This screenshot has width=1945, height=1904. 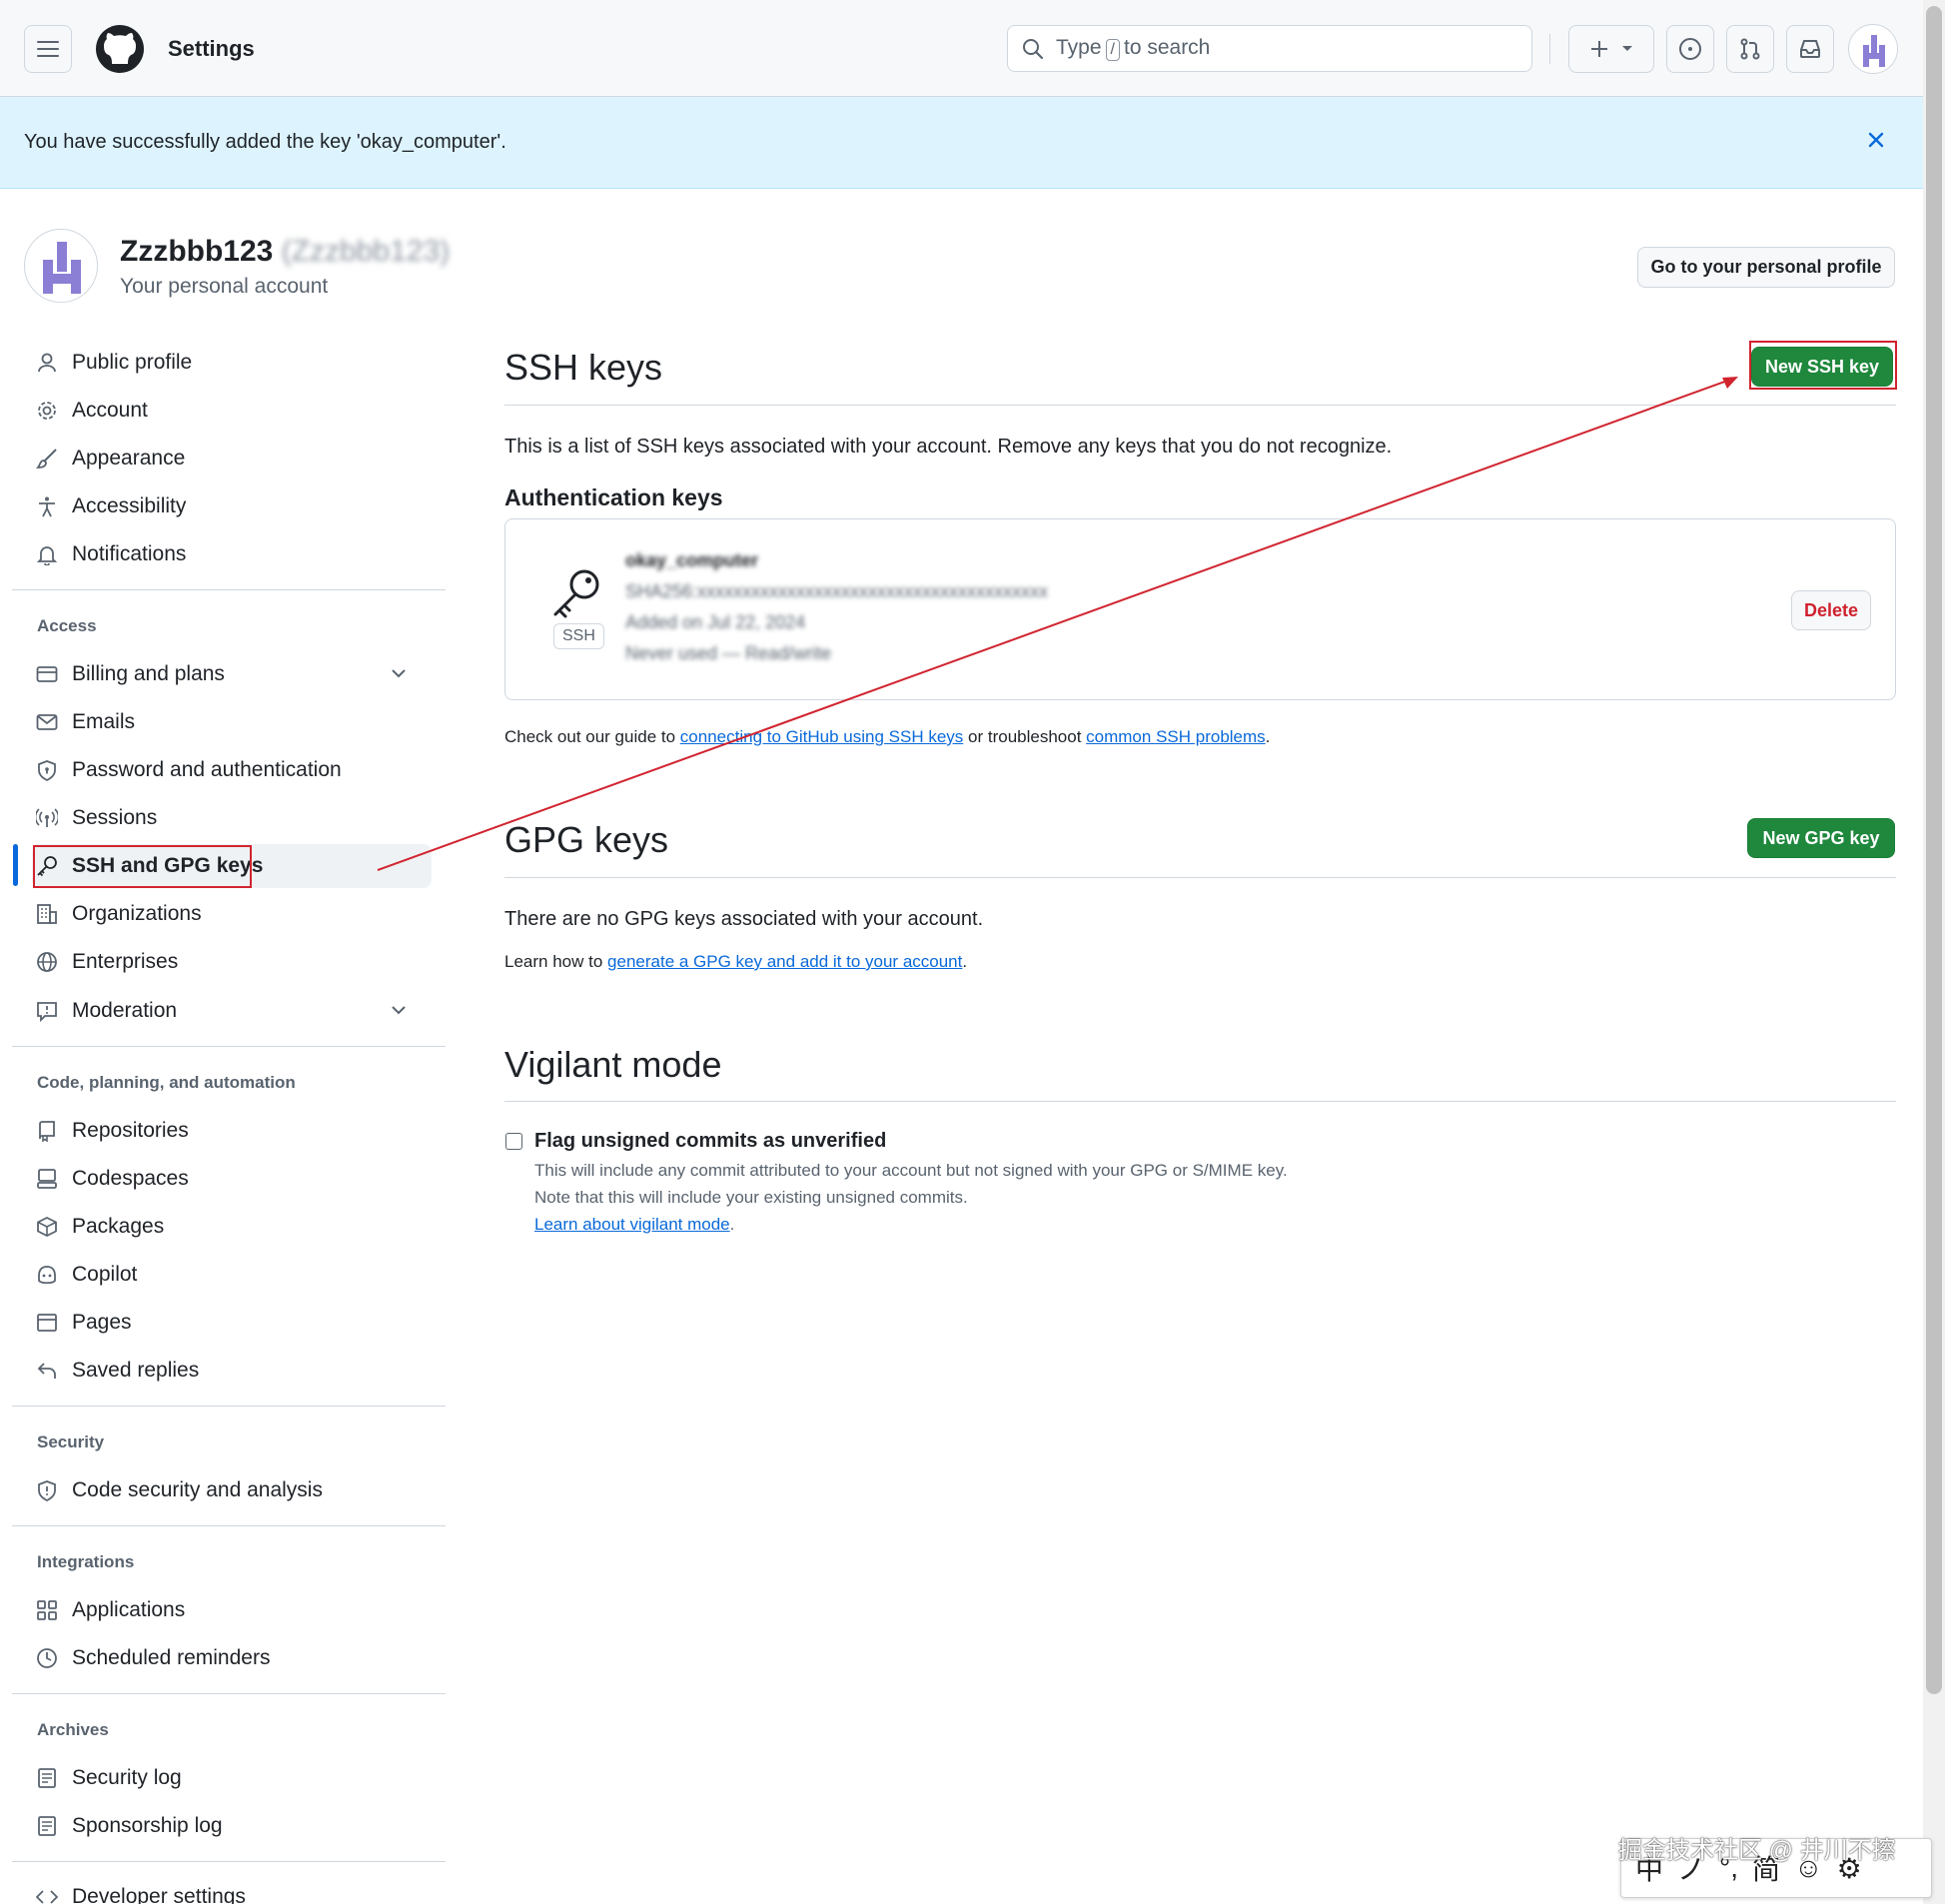 What do you see at coordinates (1599, 49) in the screenshot?
I see `plus-icon` at bounding box center [1599, 49].